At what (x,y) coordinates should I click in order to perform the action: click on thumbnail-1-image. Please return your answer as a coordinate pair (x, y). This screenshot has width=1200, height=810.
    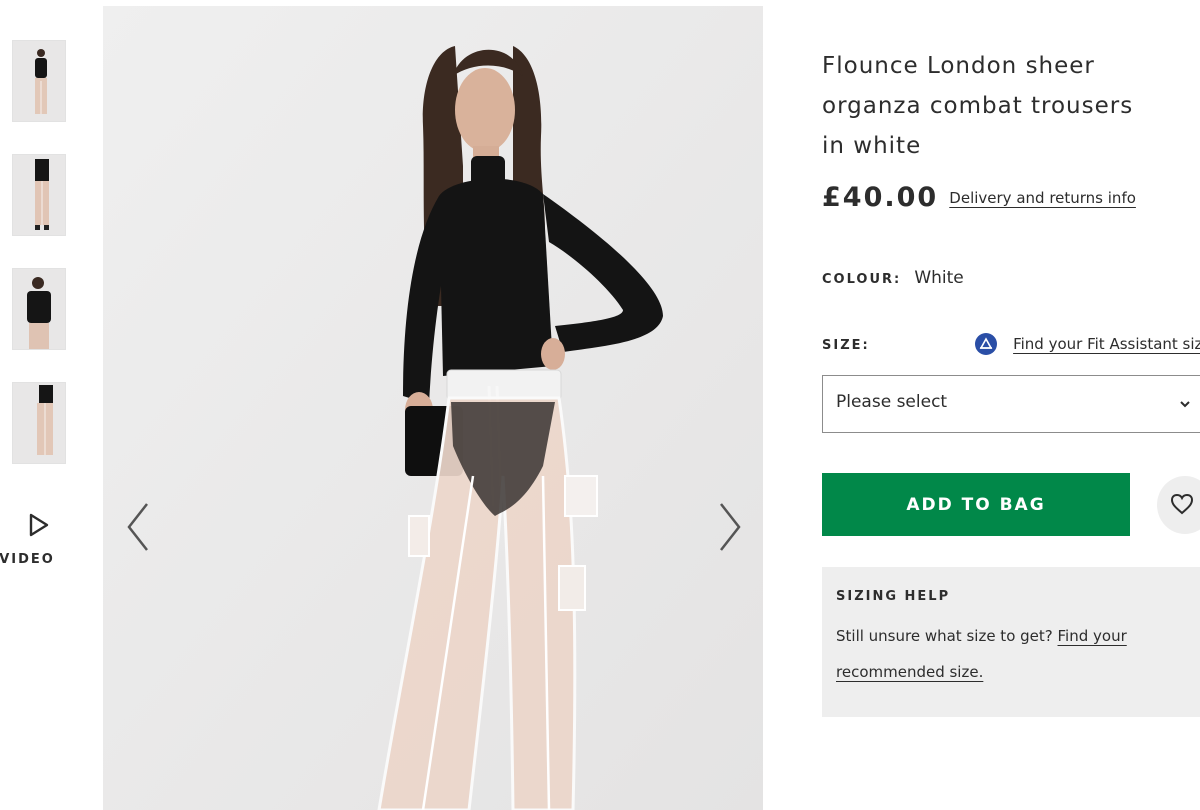
    Looking at the image, I should click on (39, 81).